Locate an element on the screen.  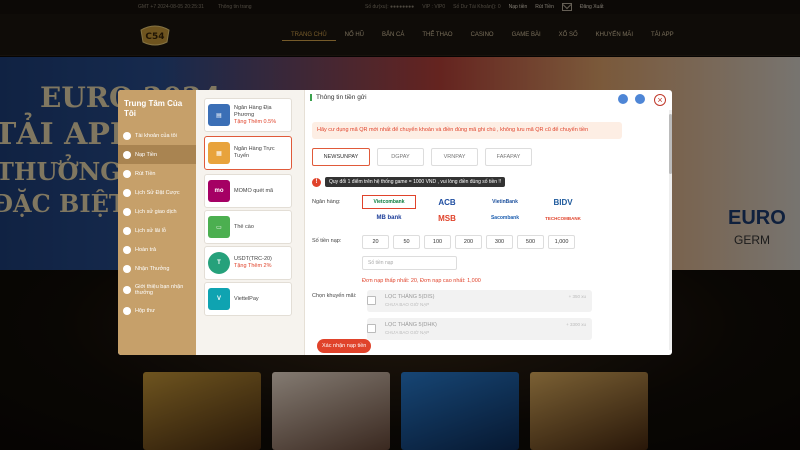
panel-header: Thông tin tiền gửi is located at coordinates (338, 97).